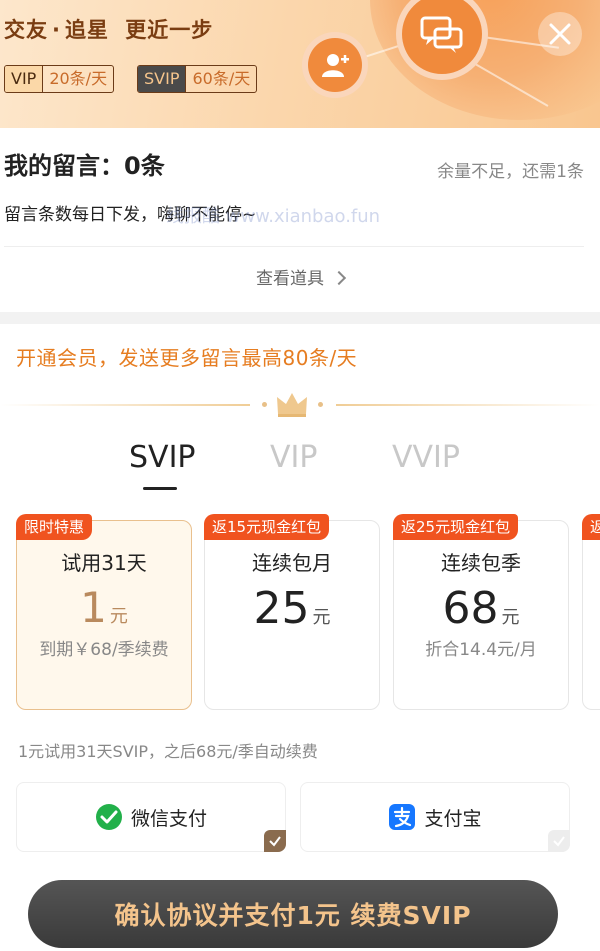 The width and height of the screenshot is (600, 951). What do you see at coordinates (109, 817) in the screenshot?
I see `wechat-pay-icon` at bounding box center [109, 817].